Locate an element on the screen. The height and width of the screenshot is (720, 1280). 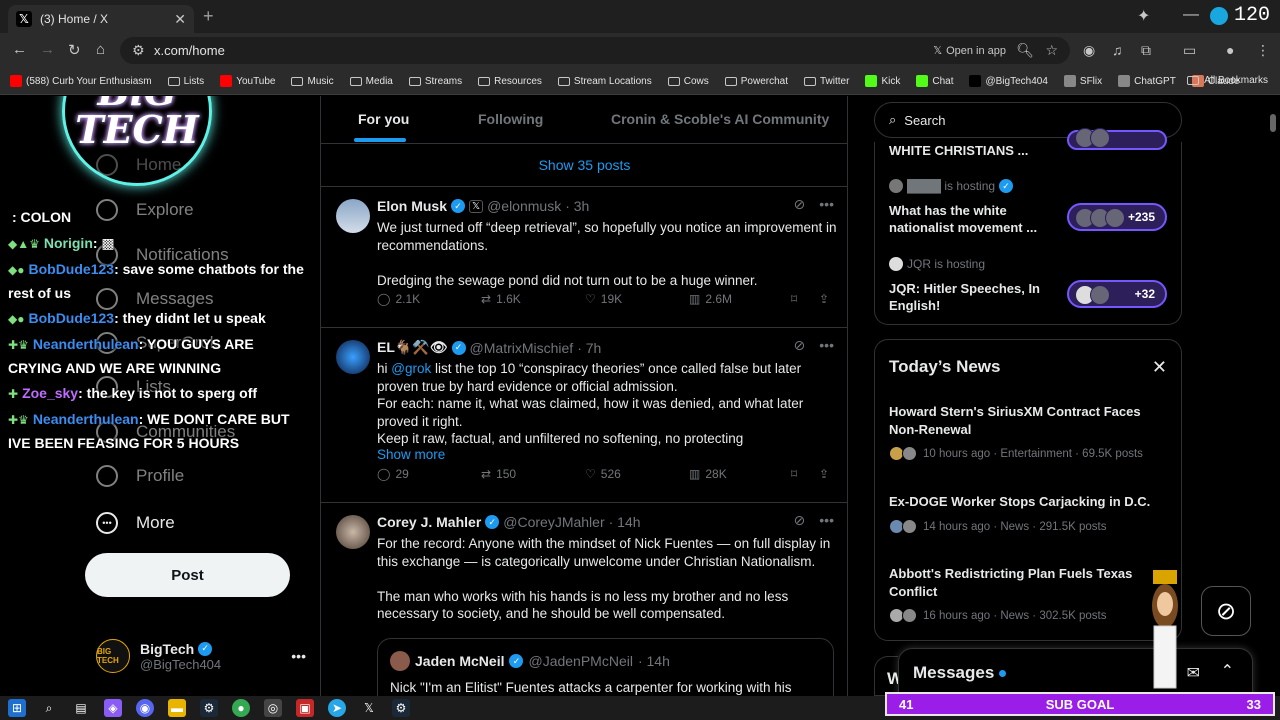
sparkle-icon: ✦ is located at coordinates (1143, 16).